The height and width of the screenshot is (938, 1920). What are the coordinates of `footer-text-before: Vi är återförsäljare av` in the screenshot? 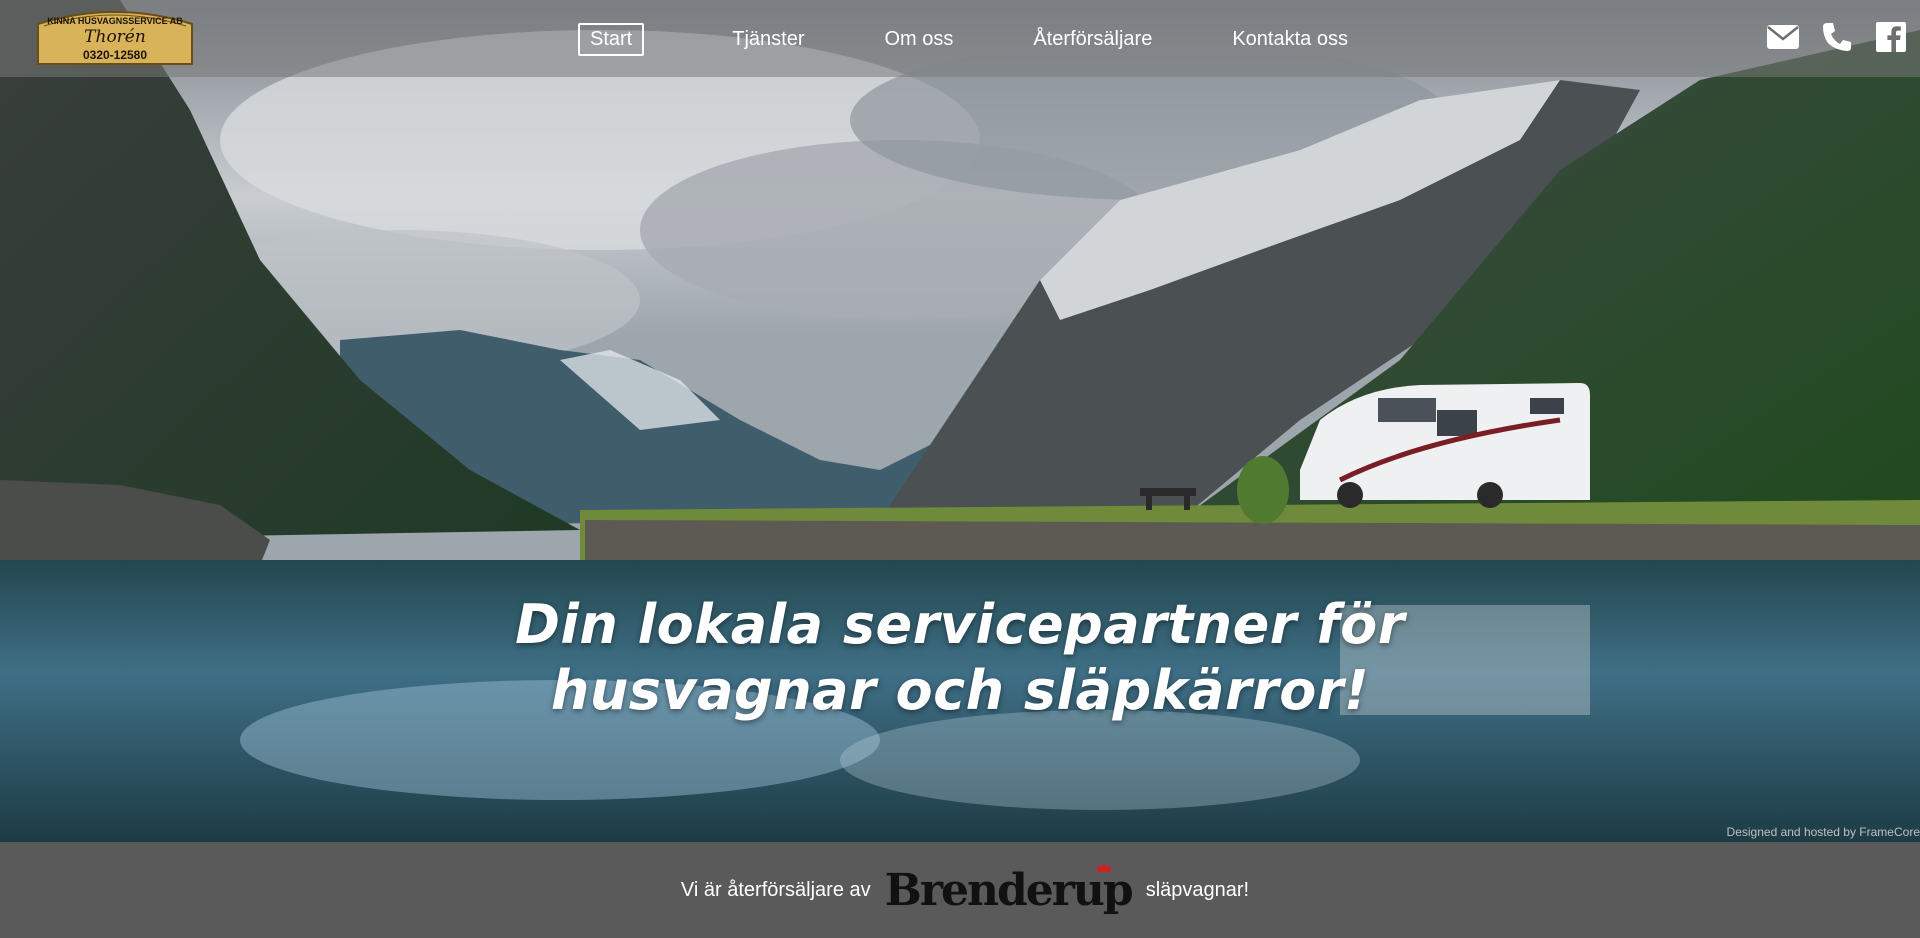 It's located at (775, 889).